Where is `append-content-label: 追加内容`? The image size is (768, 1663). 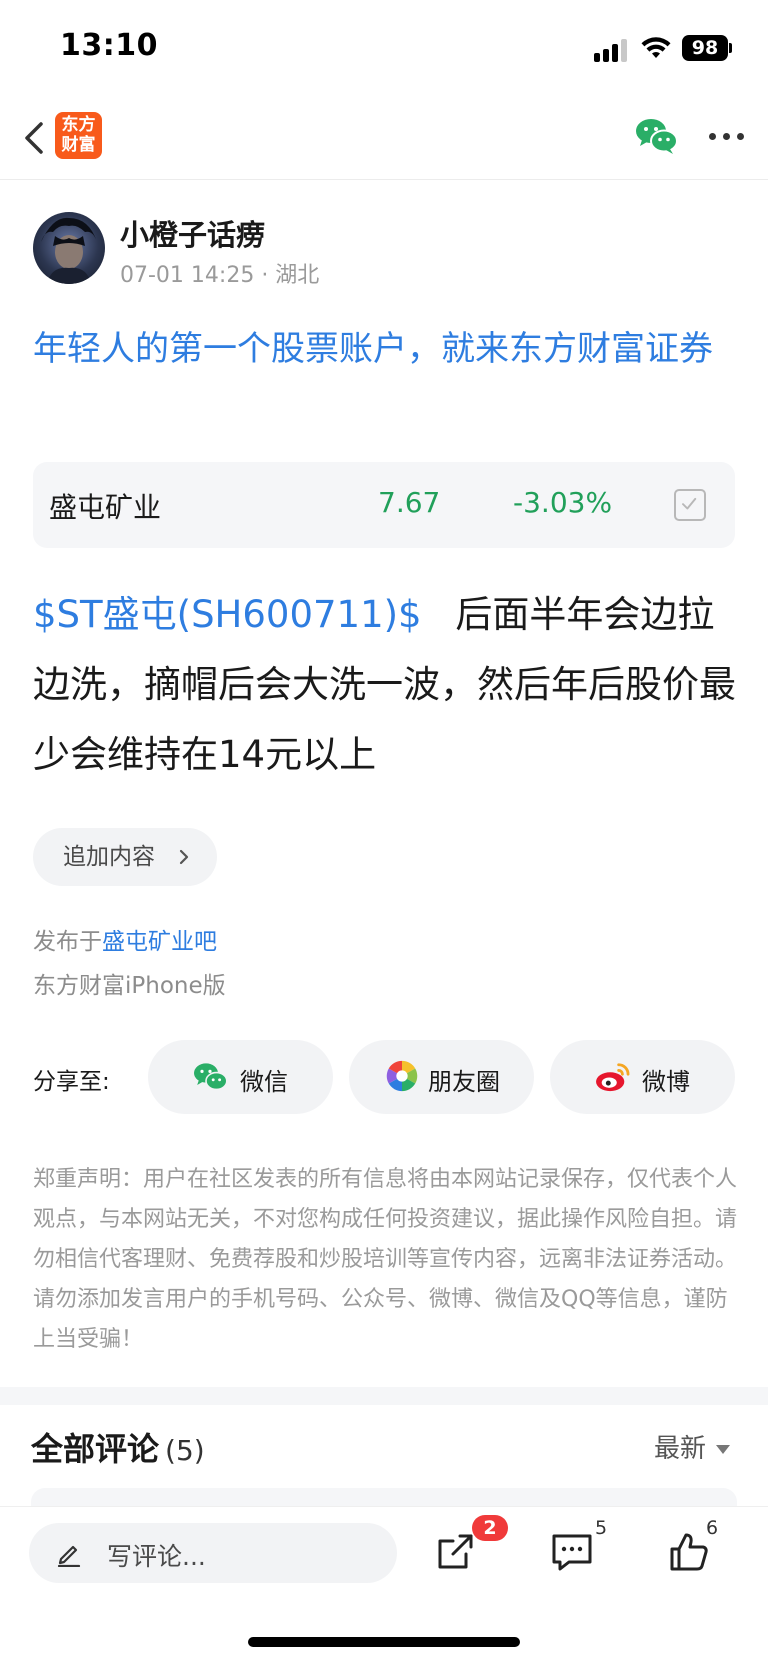 append-content-label: 追加内容 is located at coordinates (109, 857).